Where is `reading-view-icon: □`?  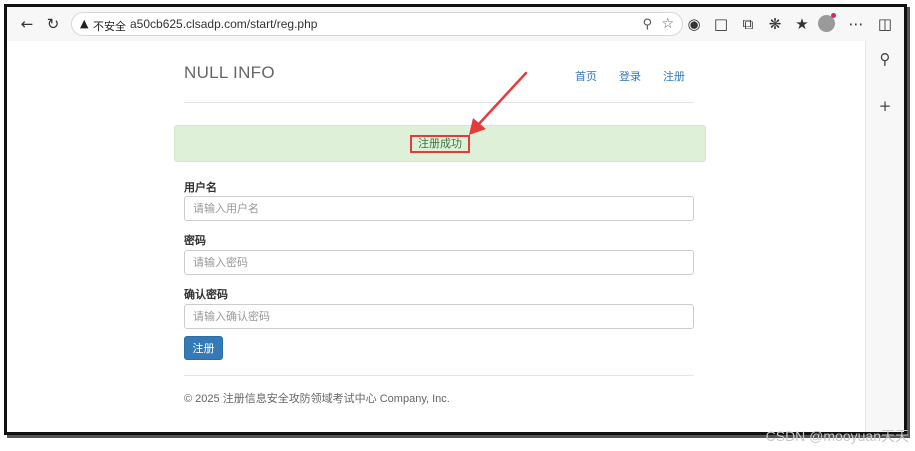
reading-view-icon: □ is located at coordinates (721, 24).